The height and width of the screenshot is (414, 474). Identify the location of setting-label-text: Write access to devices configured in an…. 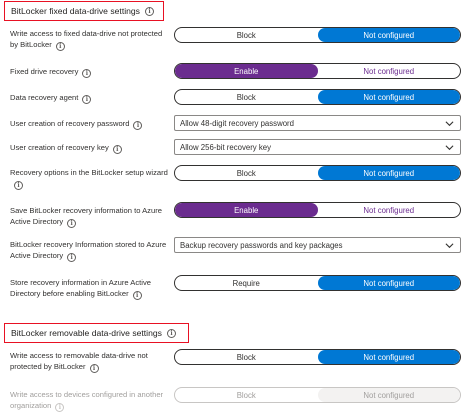
(87, 400).